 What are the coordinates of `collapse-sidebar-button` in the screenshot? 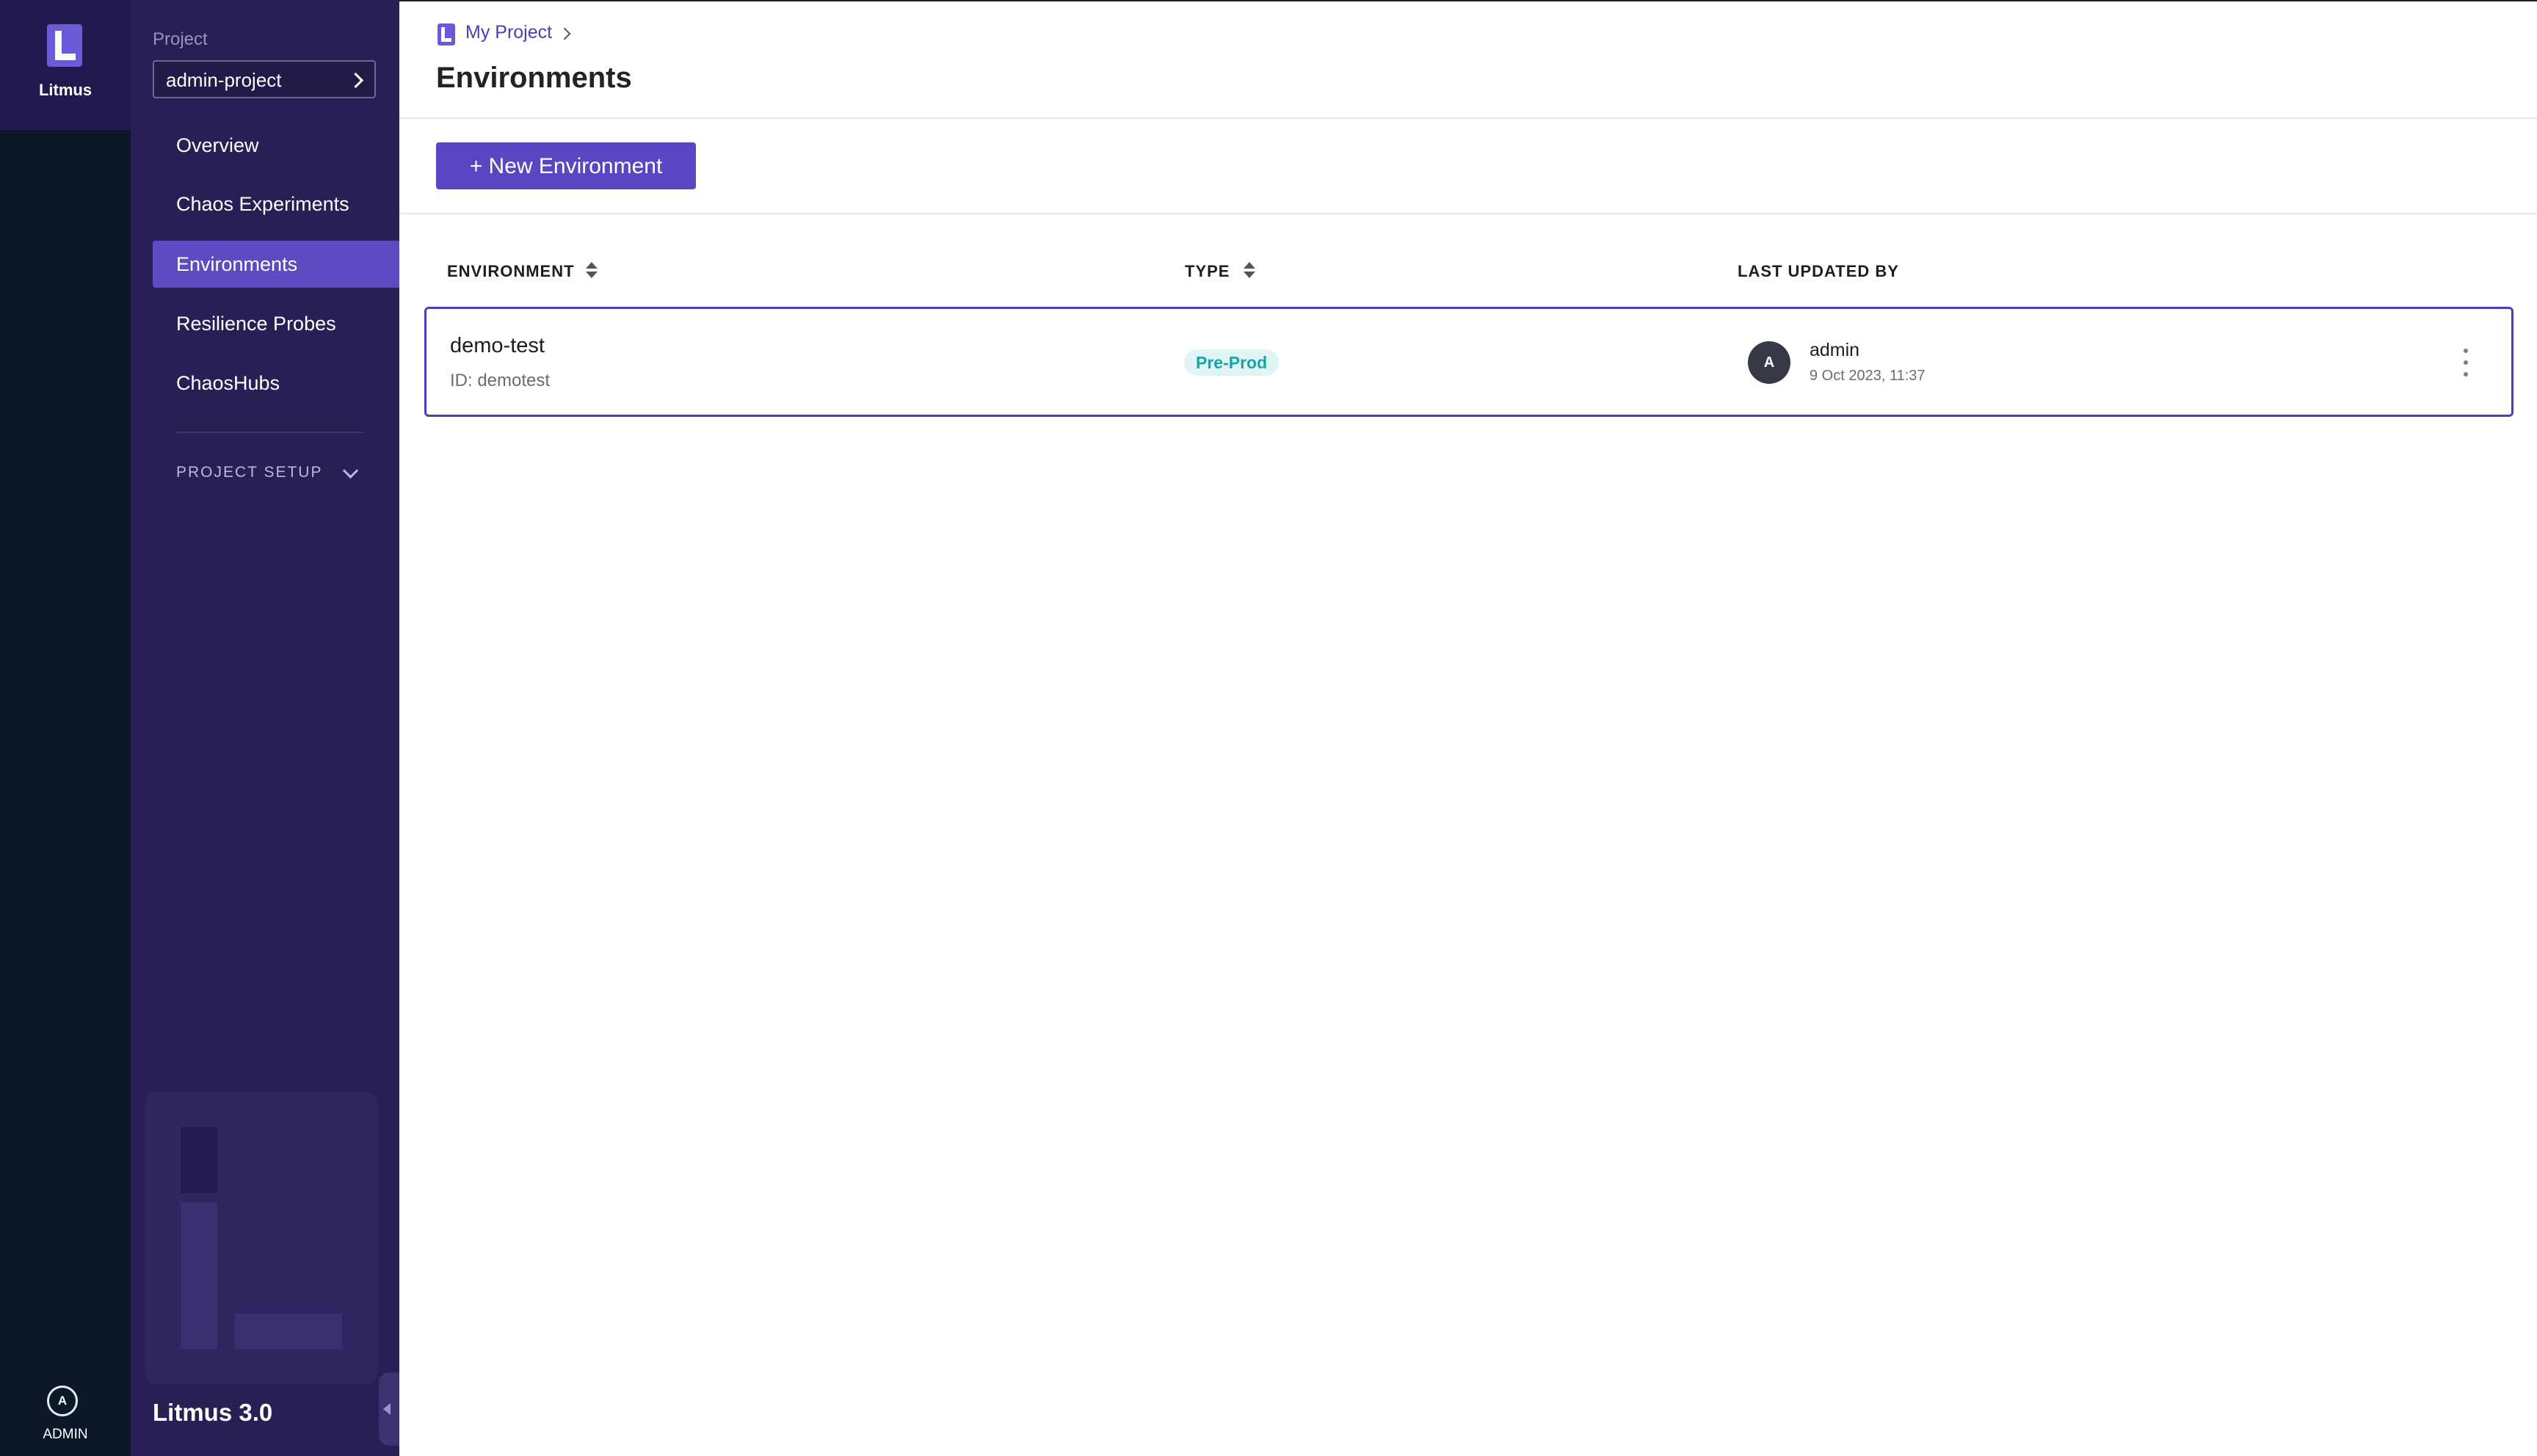 It's located at (389, 1409).